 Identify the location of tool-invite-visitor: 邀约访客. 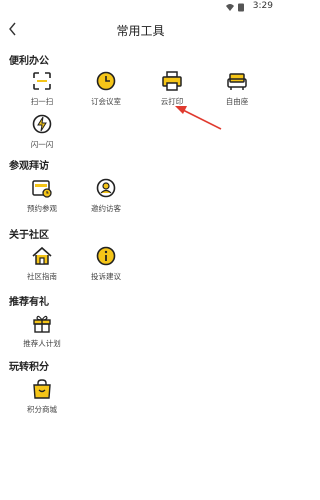
(106, 197).